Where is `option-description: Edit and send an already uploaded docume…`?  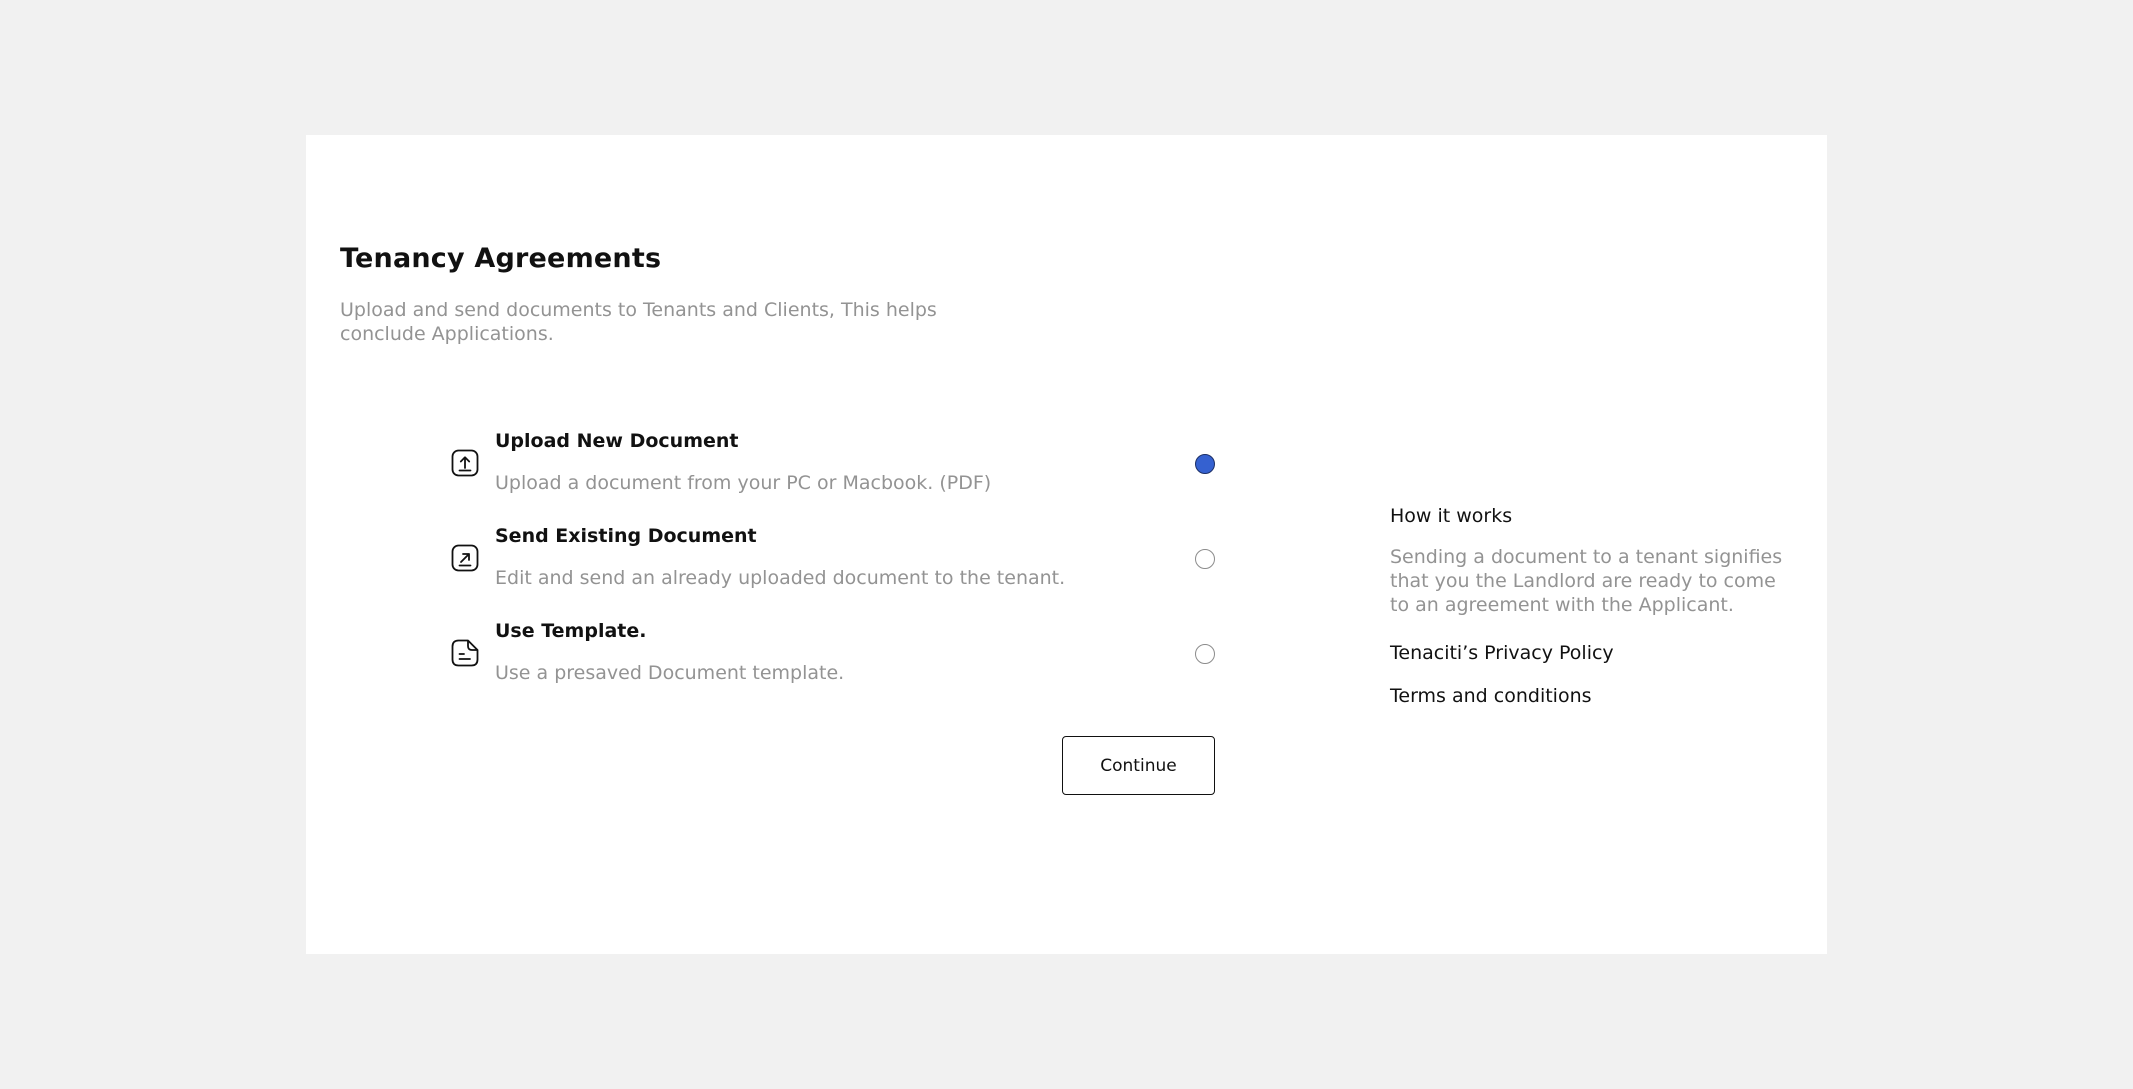
option-description: Edit and send an already uploaded docume… is located at coordinates (780, 578).